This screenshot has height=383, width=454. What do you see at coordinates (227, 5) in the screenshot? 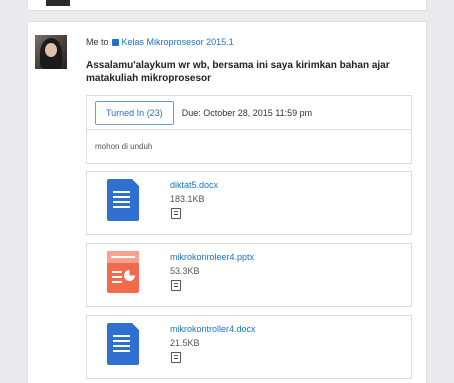
I see `previous-post-card` at bounding box center [227, 5].